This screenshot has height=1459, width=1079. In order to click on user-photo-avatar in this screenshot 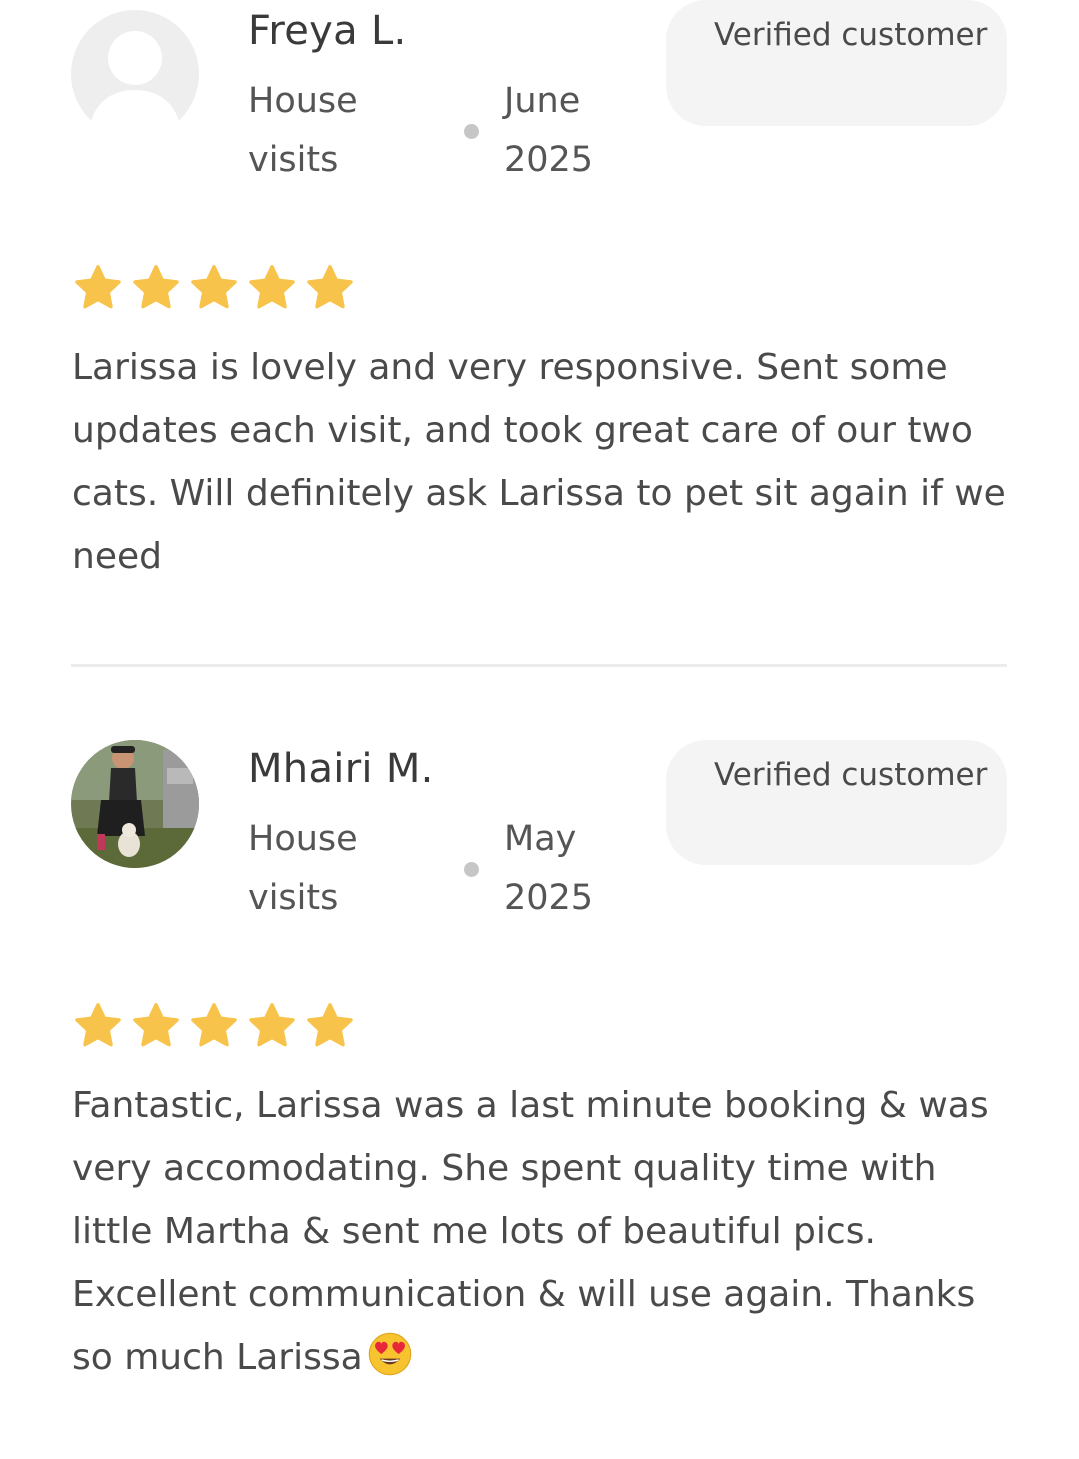, I will do `click(135, 804)`.